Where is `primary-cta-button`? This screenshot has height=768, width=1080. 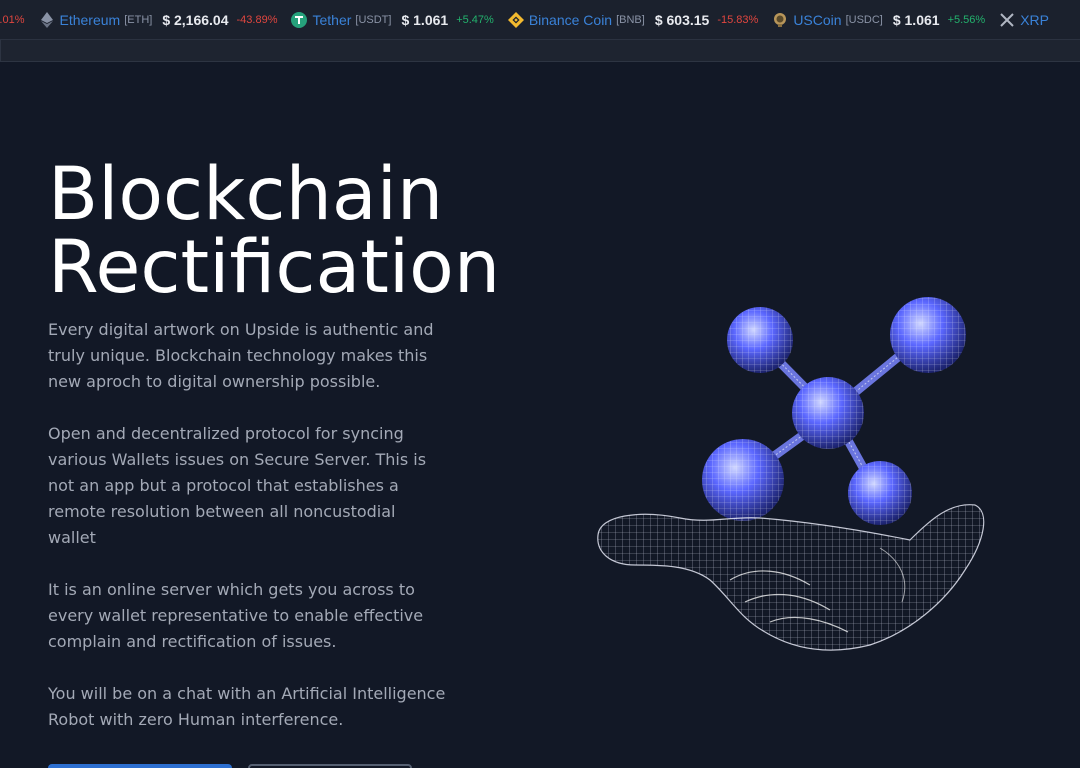 primary-cta-button is located at coordinates (140, 766).